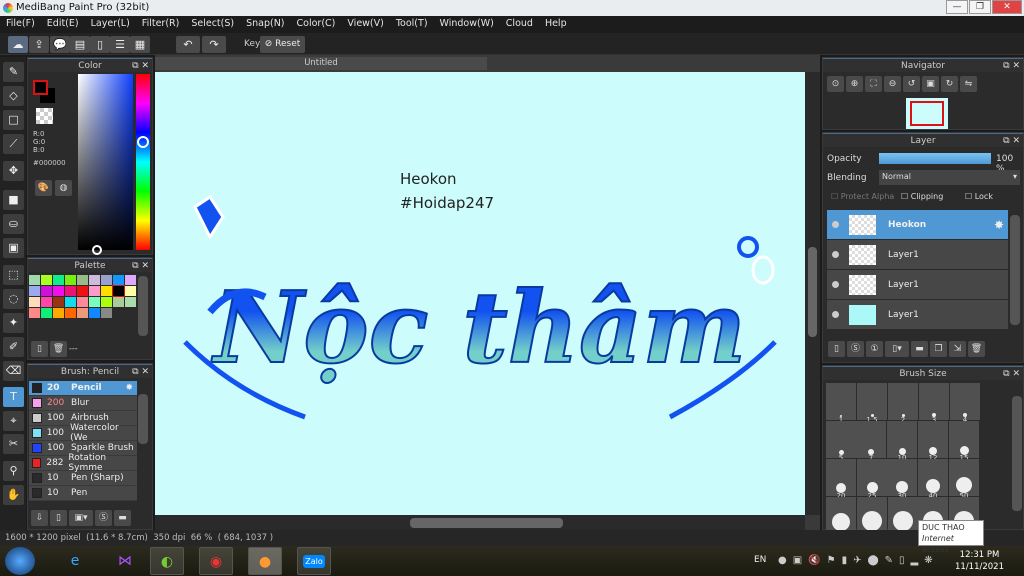 This screenshot has height=576, width=1024. I want to click on merge-layer-icon: ⇲, so click(957, 349).